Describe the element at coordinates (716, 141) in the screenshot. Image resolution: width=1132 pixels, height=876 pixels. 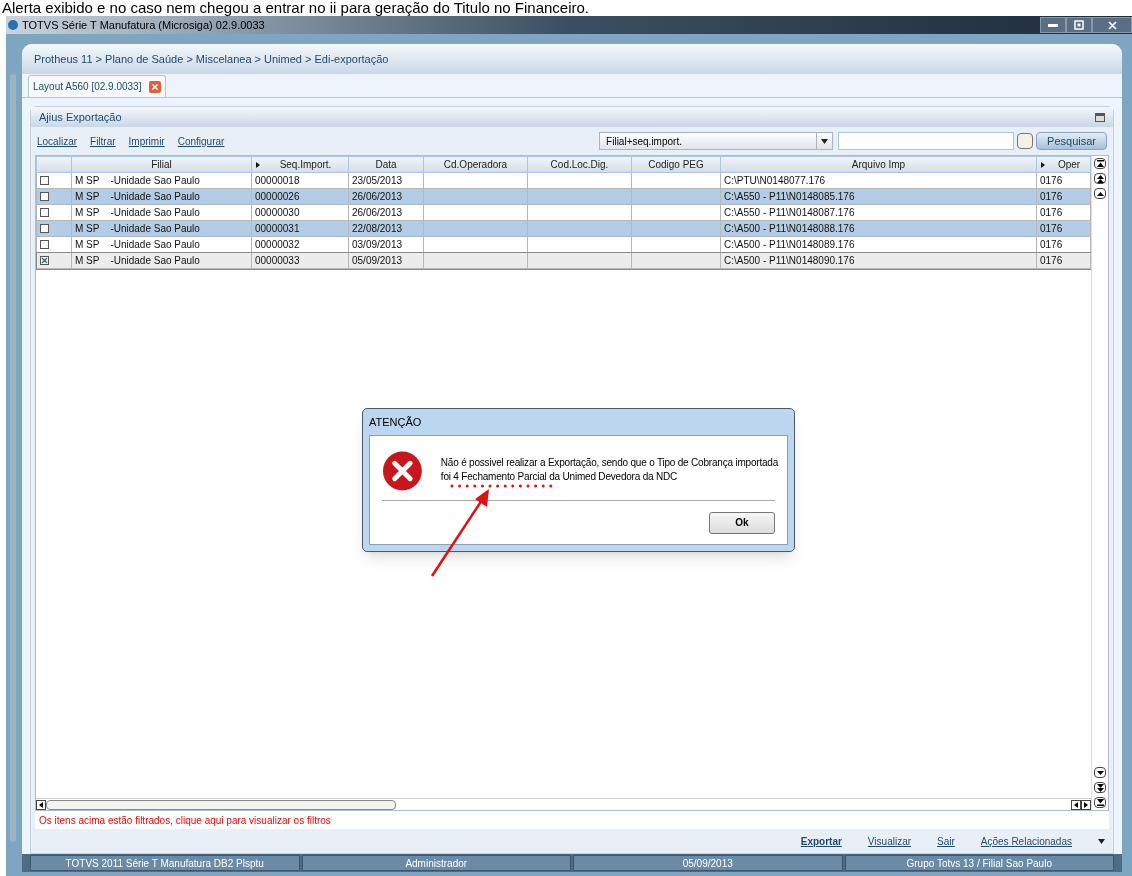
I see `index-dropdown: Filial+seq.import.` at that location.